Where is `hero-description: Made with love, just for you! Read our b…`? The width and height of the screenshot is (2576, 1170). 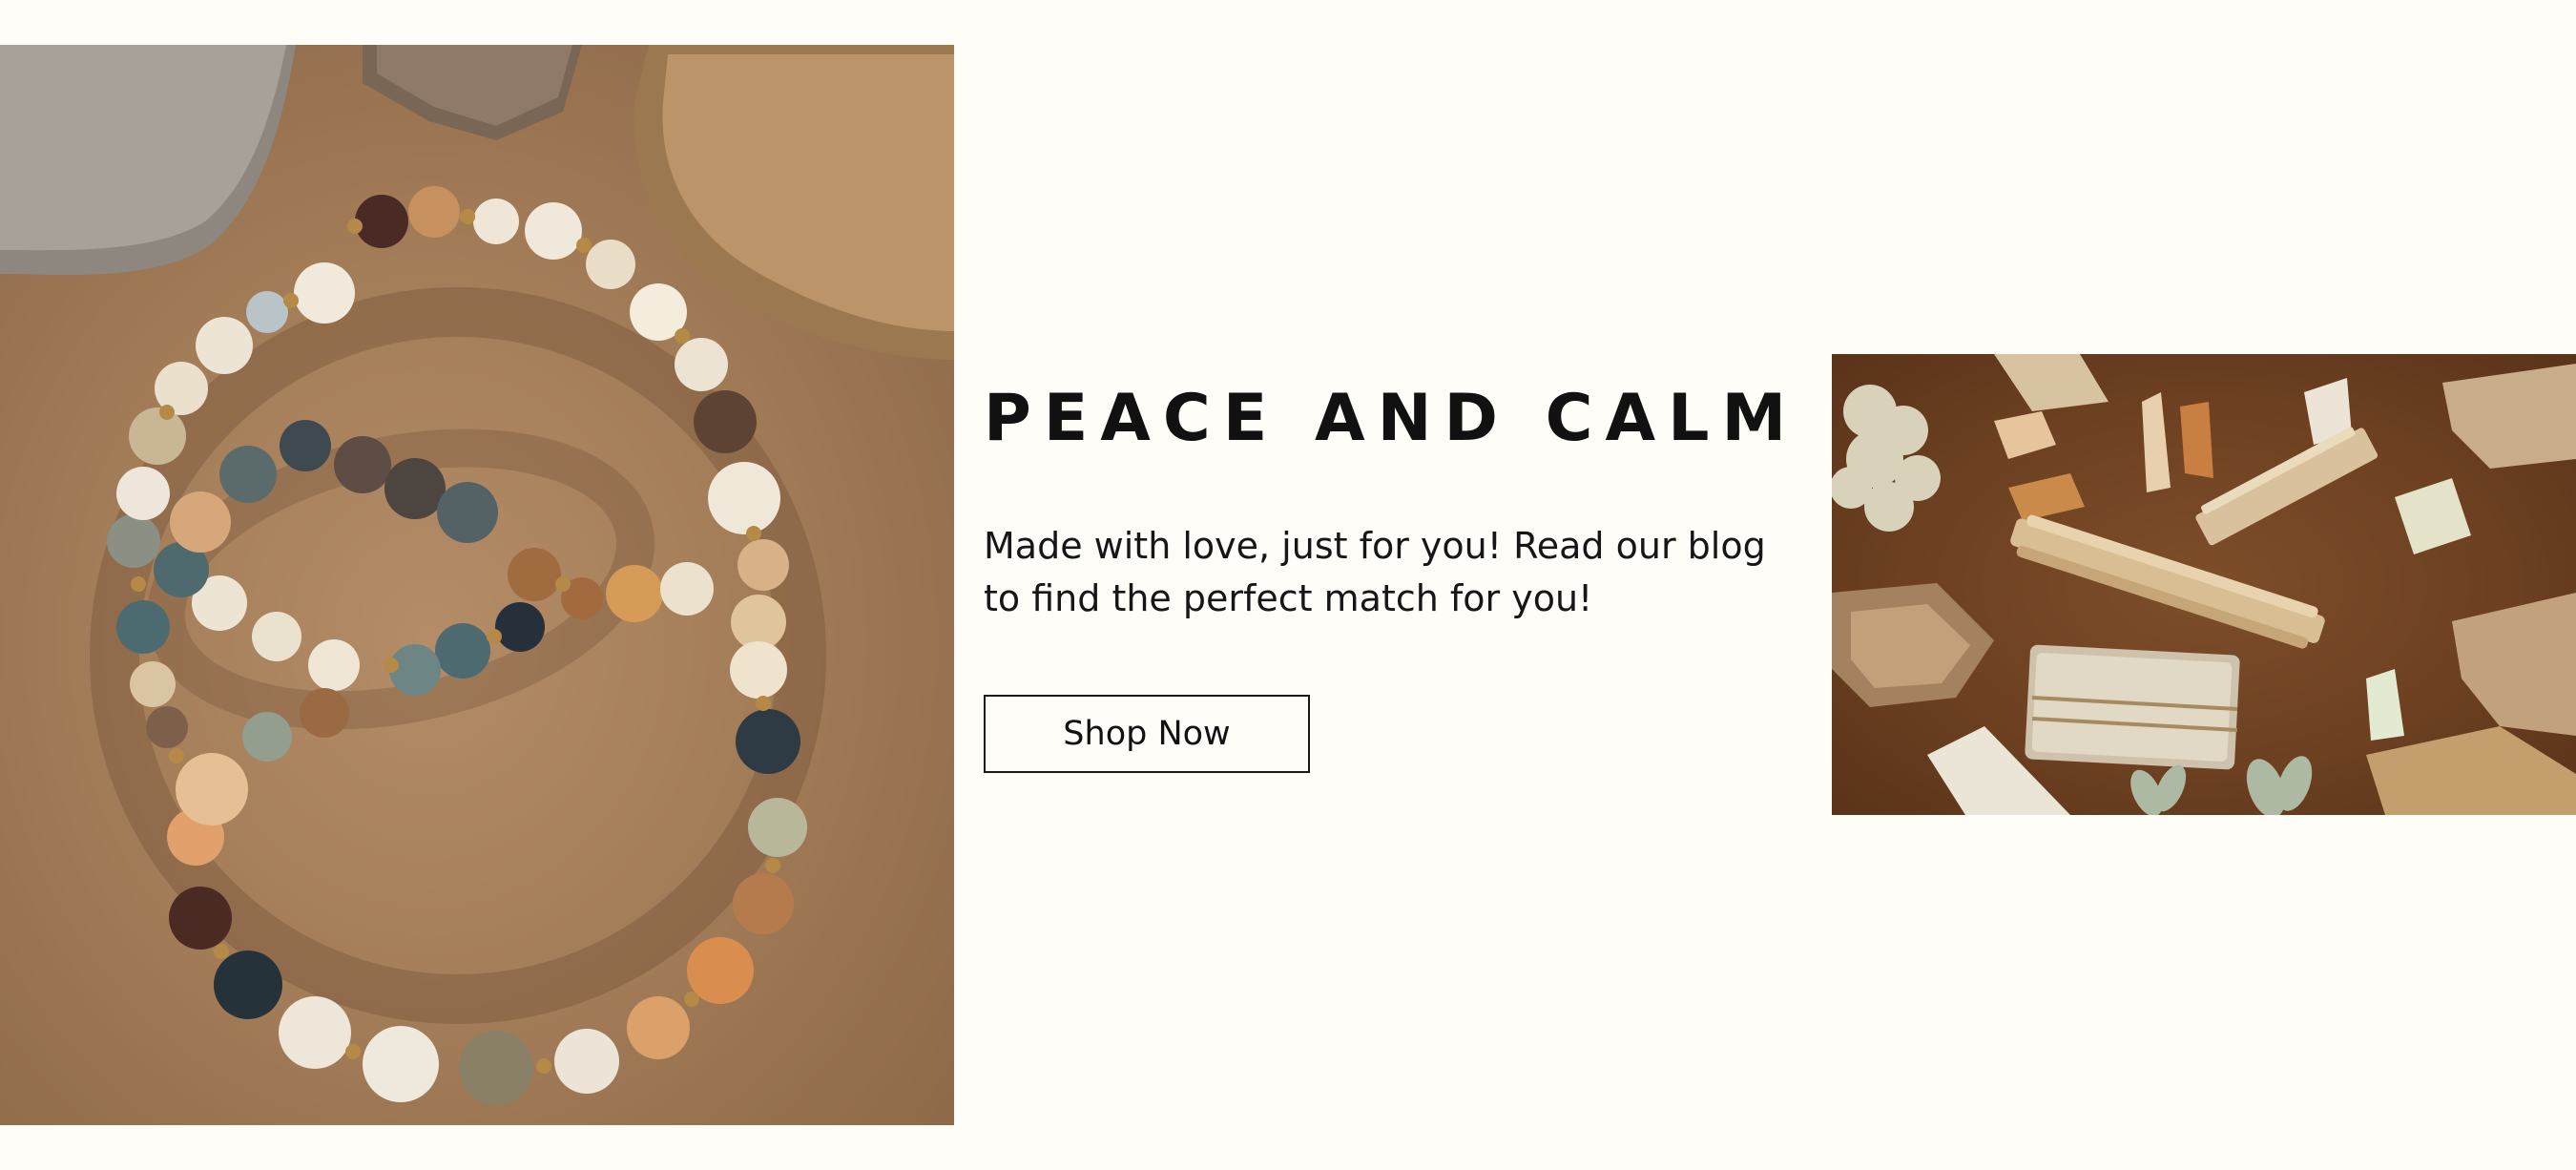 hero-description: Made with love, just for you! Read our b… is located at coordinates (1375, 572).